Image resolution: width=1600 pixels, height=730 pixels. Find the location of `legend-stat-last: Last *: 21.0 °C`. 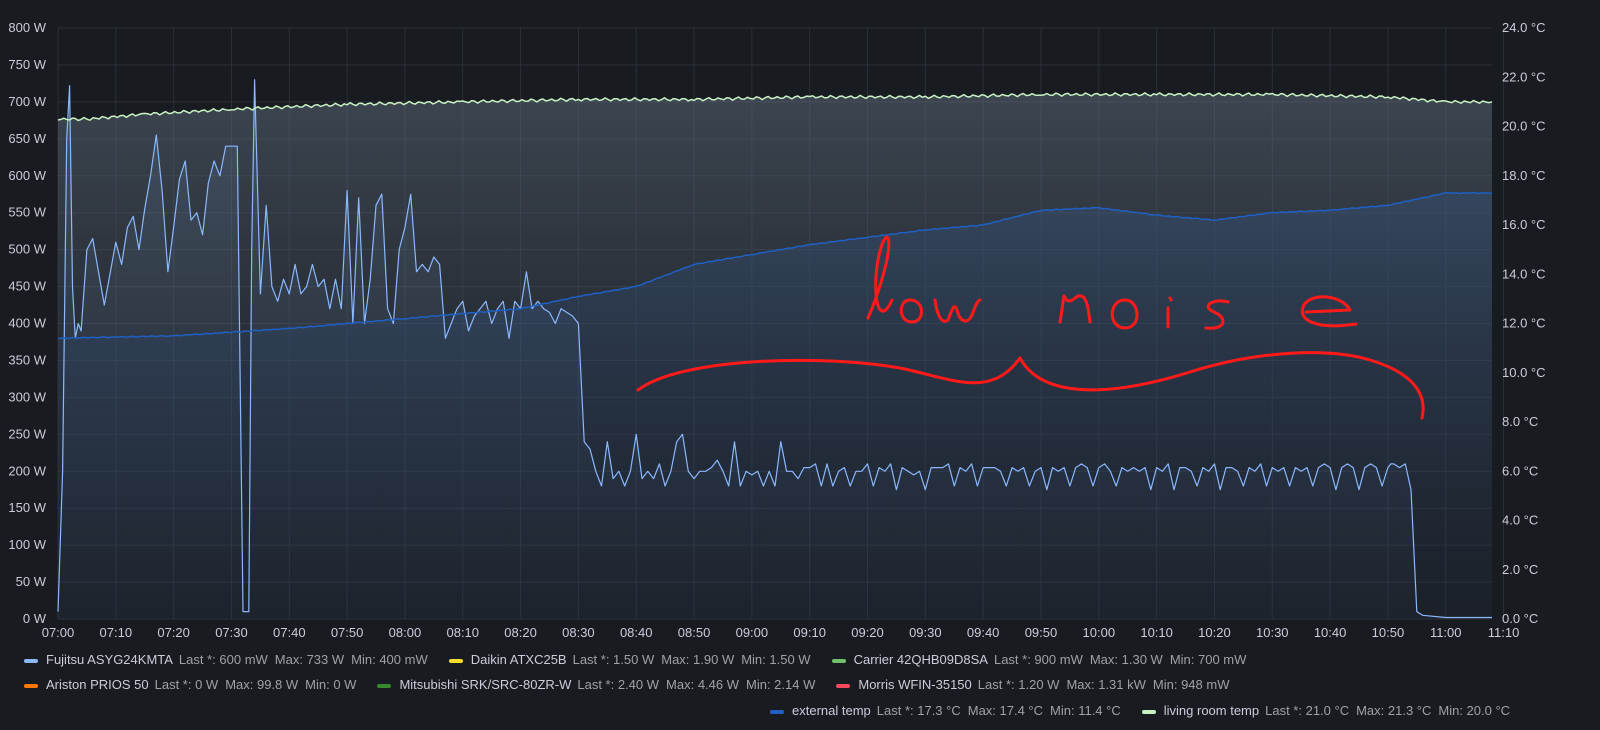

legend-stat-last: Last *: 21.0 °C is located at coordinates (1307, 710).